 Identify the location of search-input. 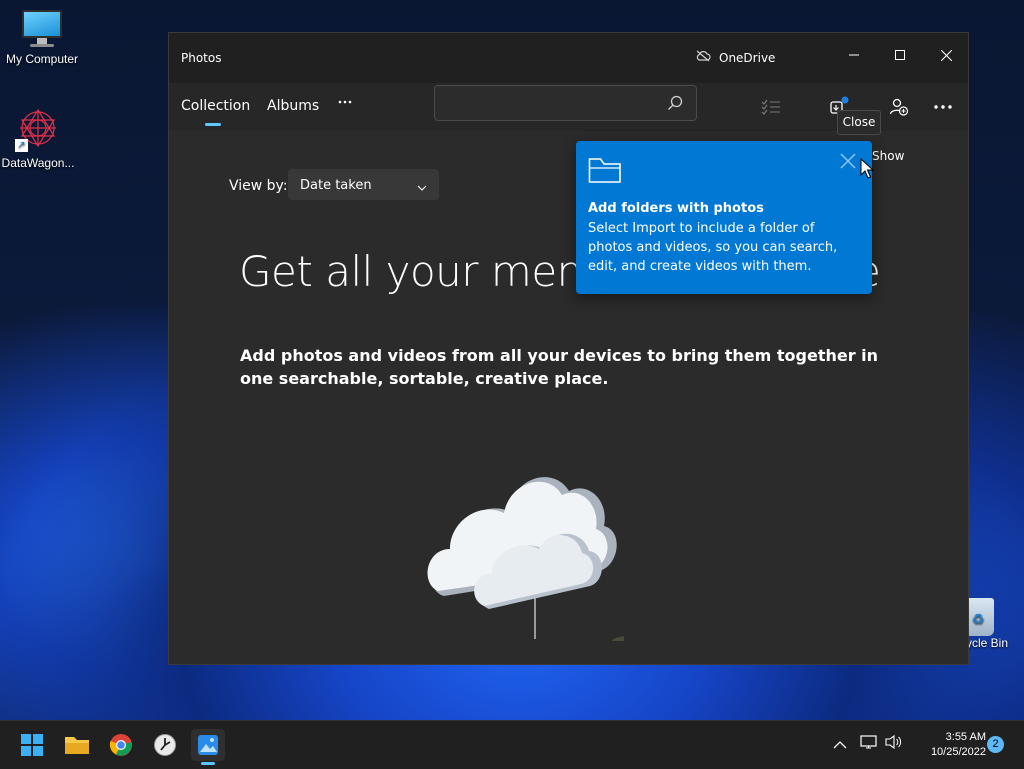
(552, 104).